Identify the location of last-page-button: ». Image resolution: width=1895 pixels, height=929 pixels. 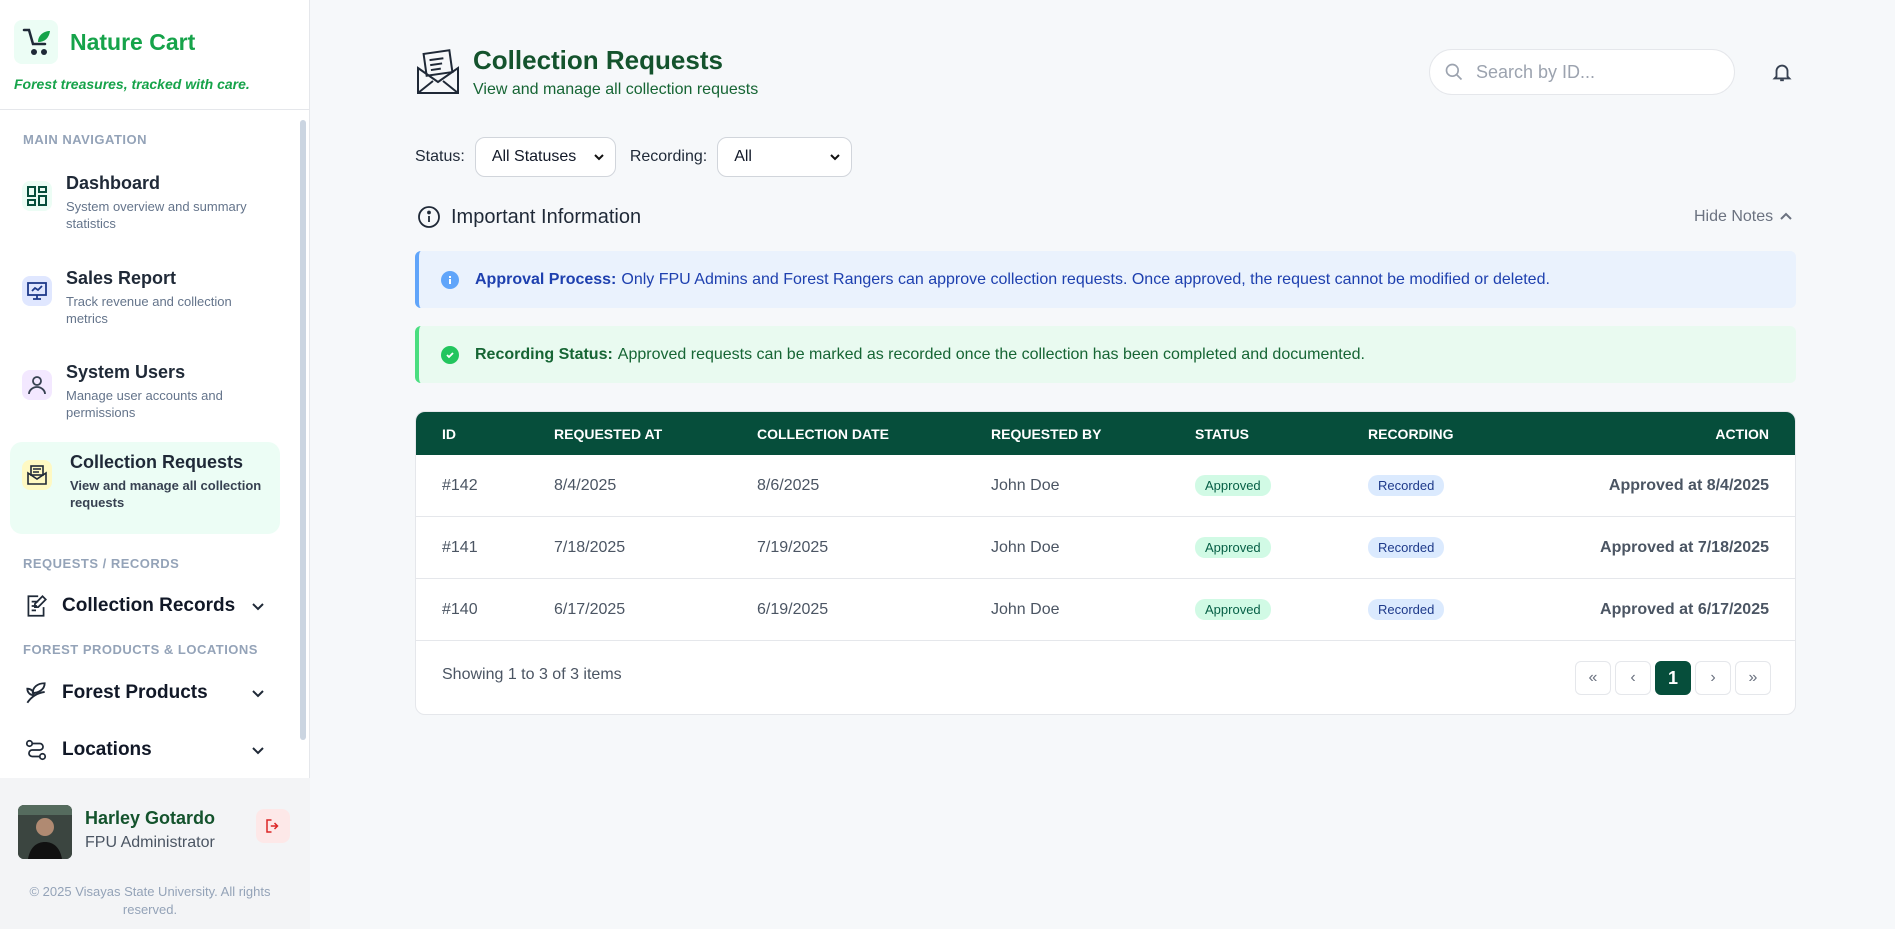
(1753, 678).